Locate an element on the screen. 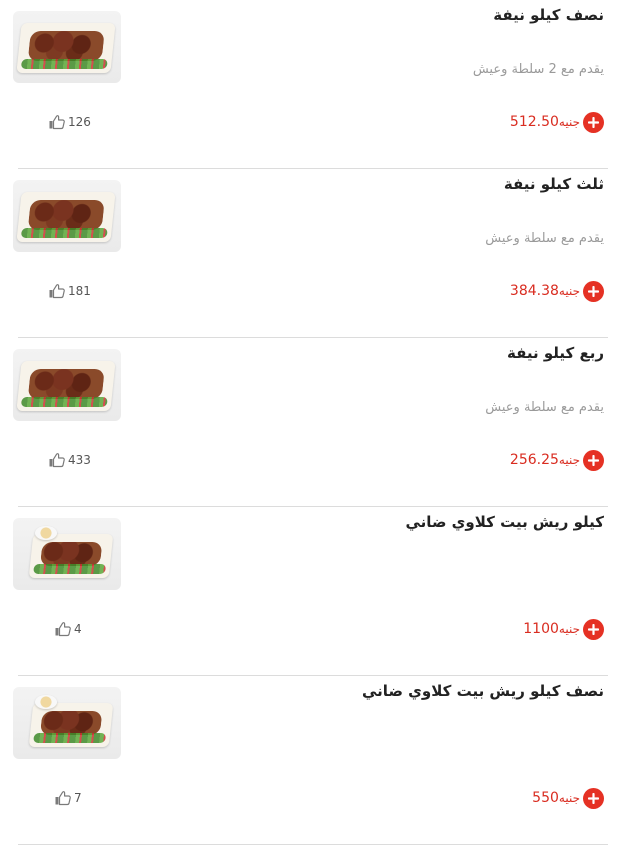  price-row: 1100جنيه is located at coordinates (563, 629).